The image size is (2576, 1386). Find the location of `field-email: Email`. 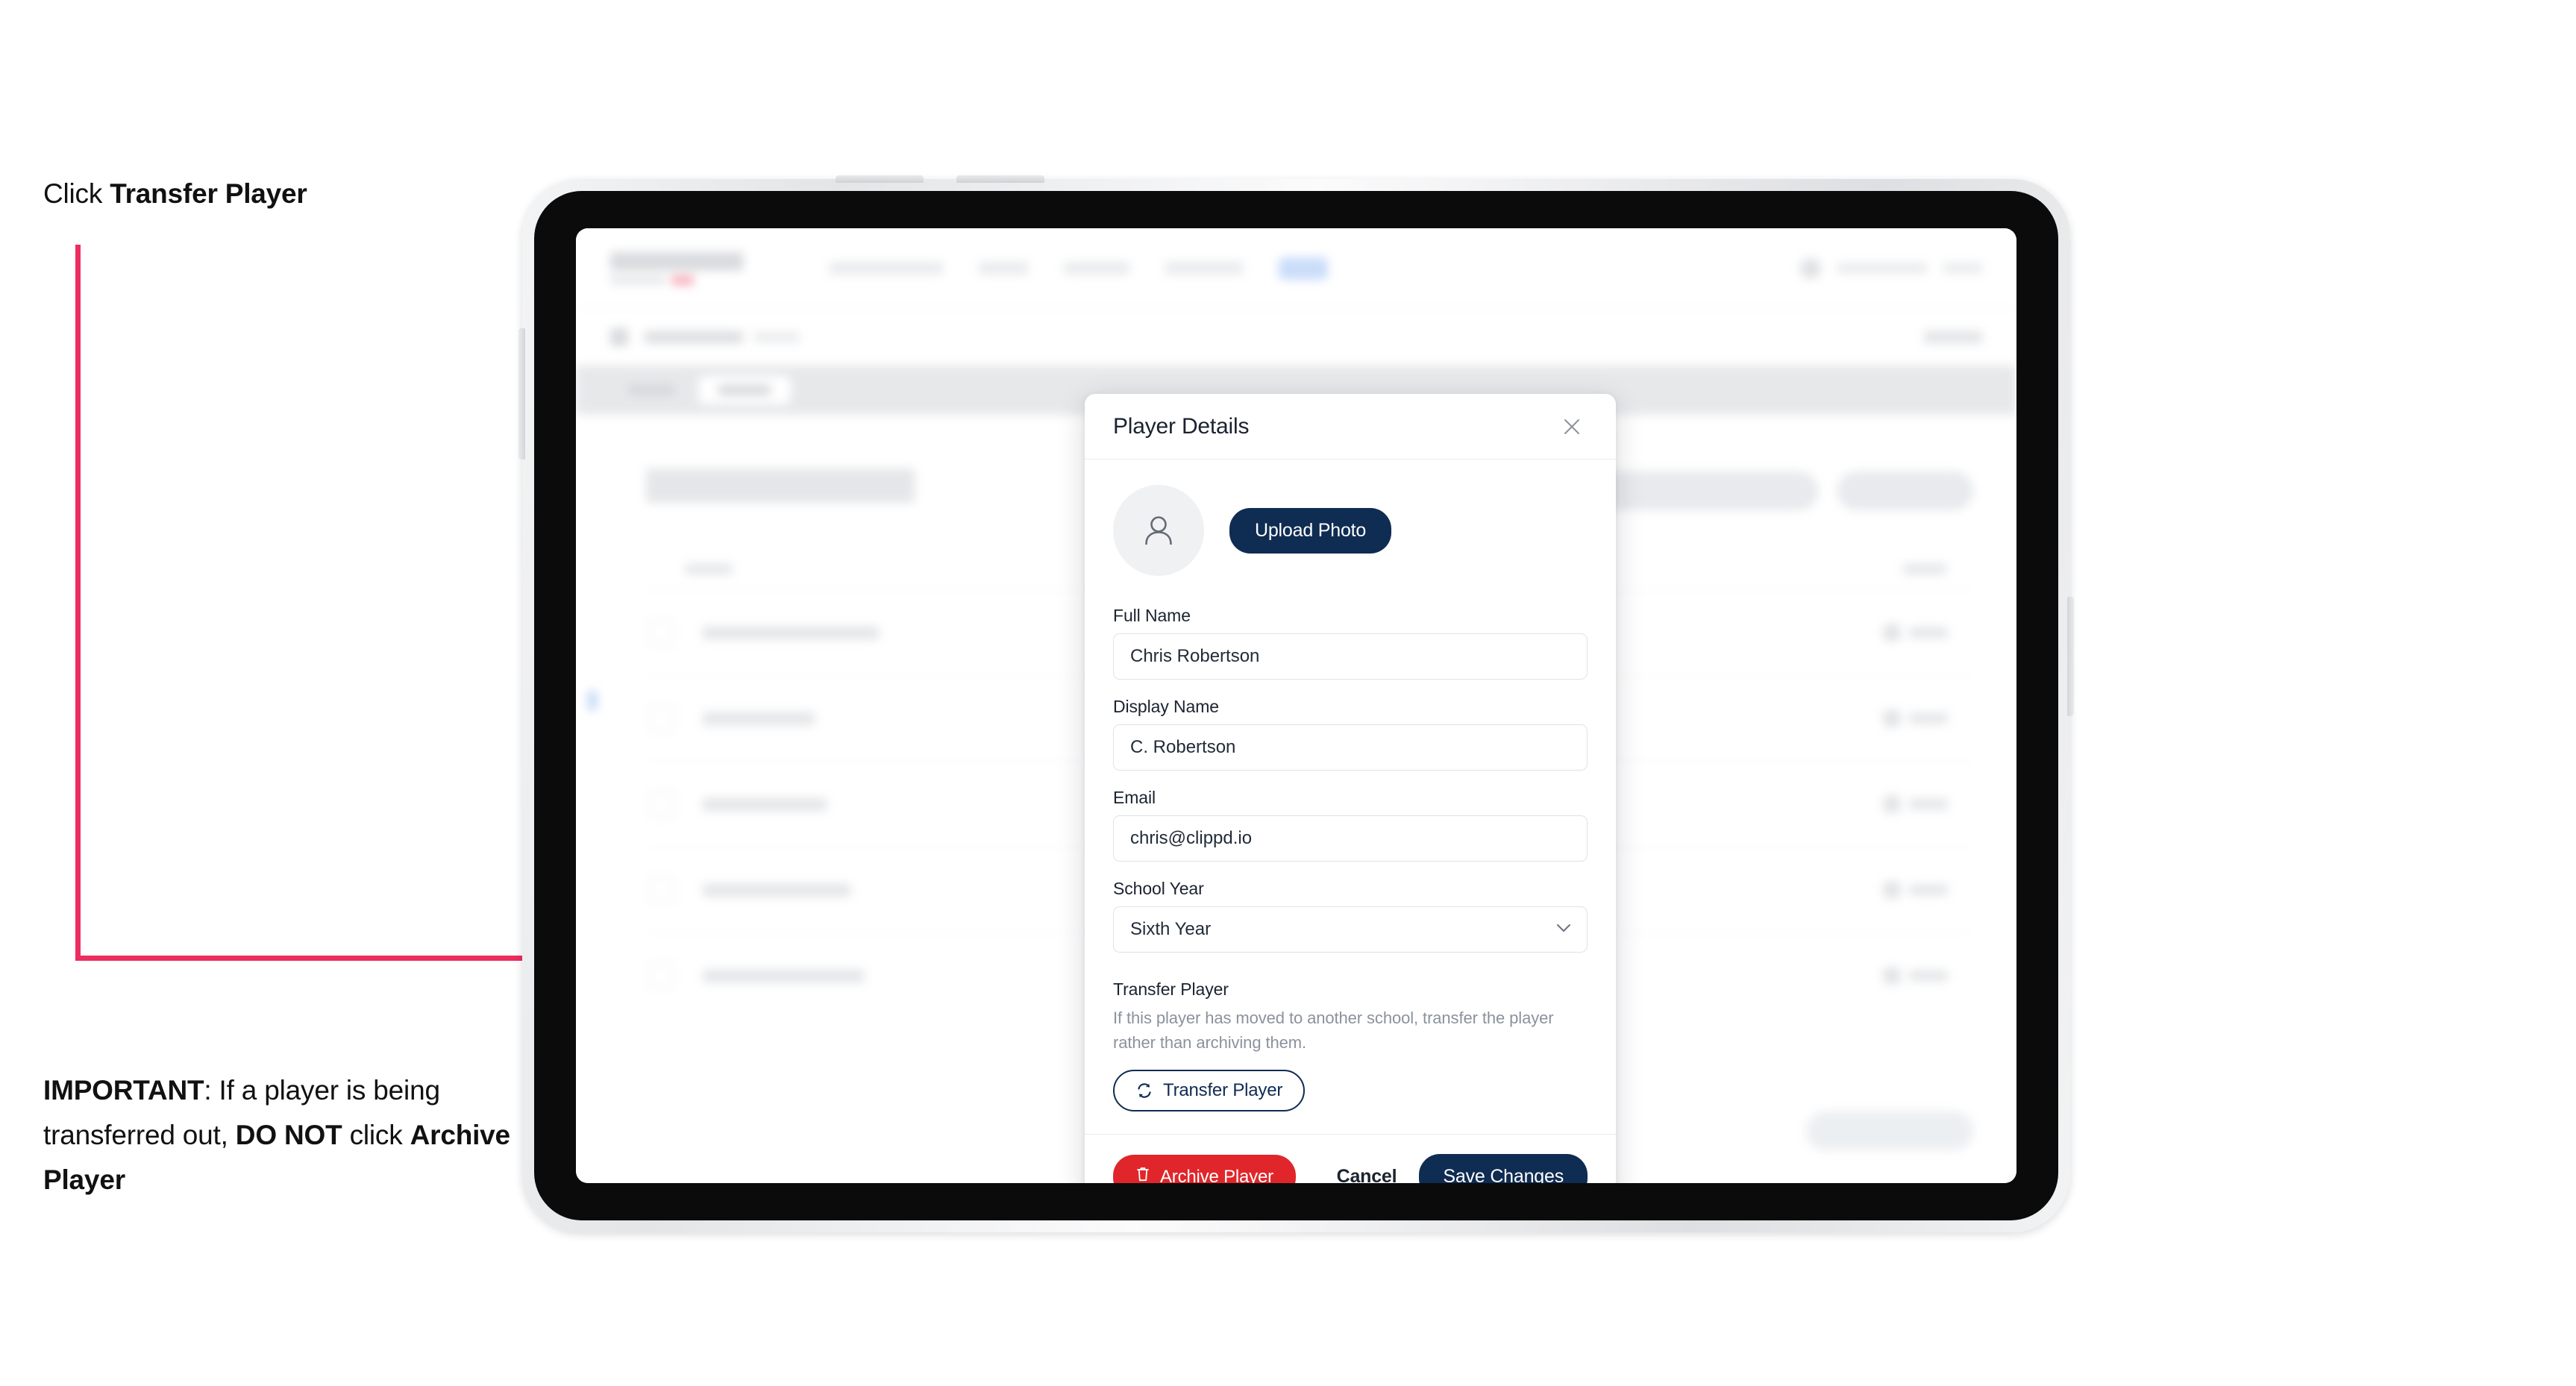

field-email: Email is located at coordinates (1350, 825).